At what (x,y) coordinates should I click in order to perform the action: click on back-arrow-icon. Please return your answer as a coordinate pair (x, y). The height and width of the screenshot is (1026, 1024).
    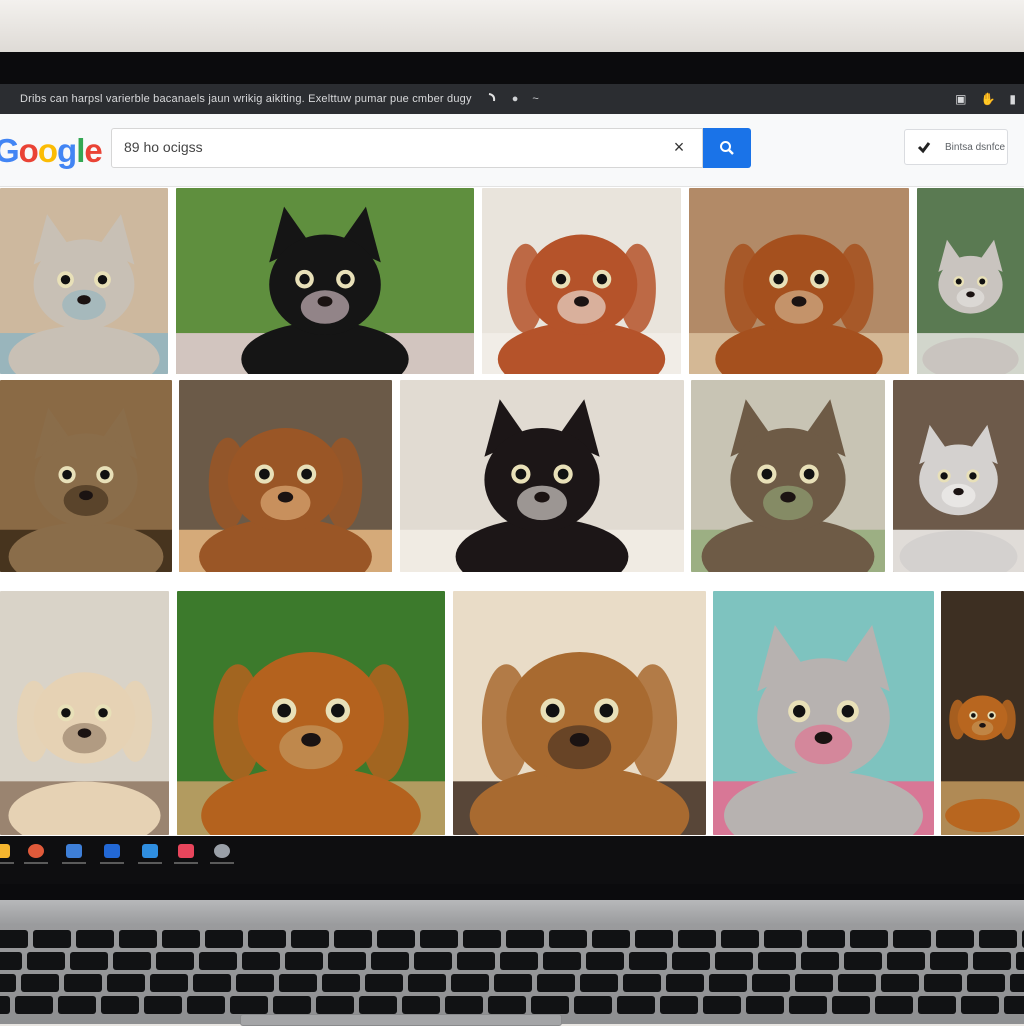
    Looking at the image, I should click on (492, 99).